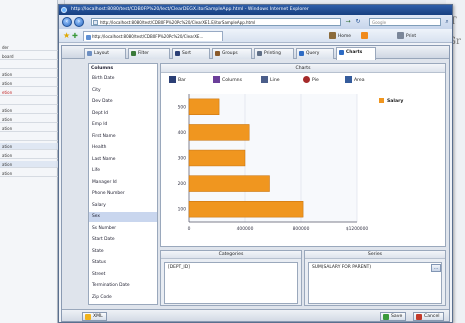 This screenshot has width=465, height=323. Describe the element at coordinates (217, 53) in the screenshot. I see `groups-tab-icon` at that location.